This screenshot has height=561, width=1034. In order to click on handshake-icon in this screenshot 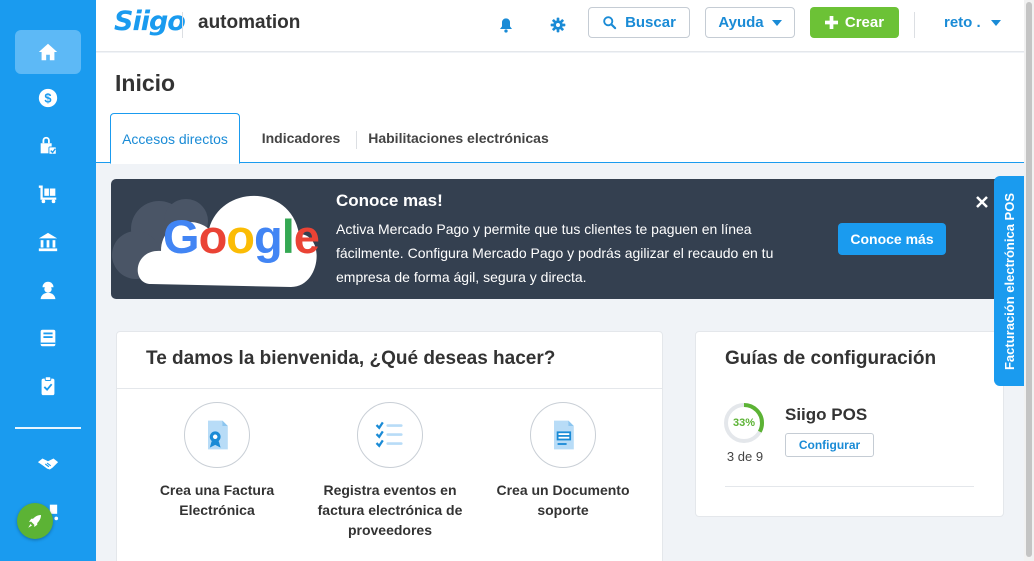, I will do `click(48, 464)`.